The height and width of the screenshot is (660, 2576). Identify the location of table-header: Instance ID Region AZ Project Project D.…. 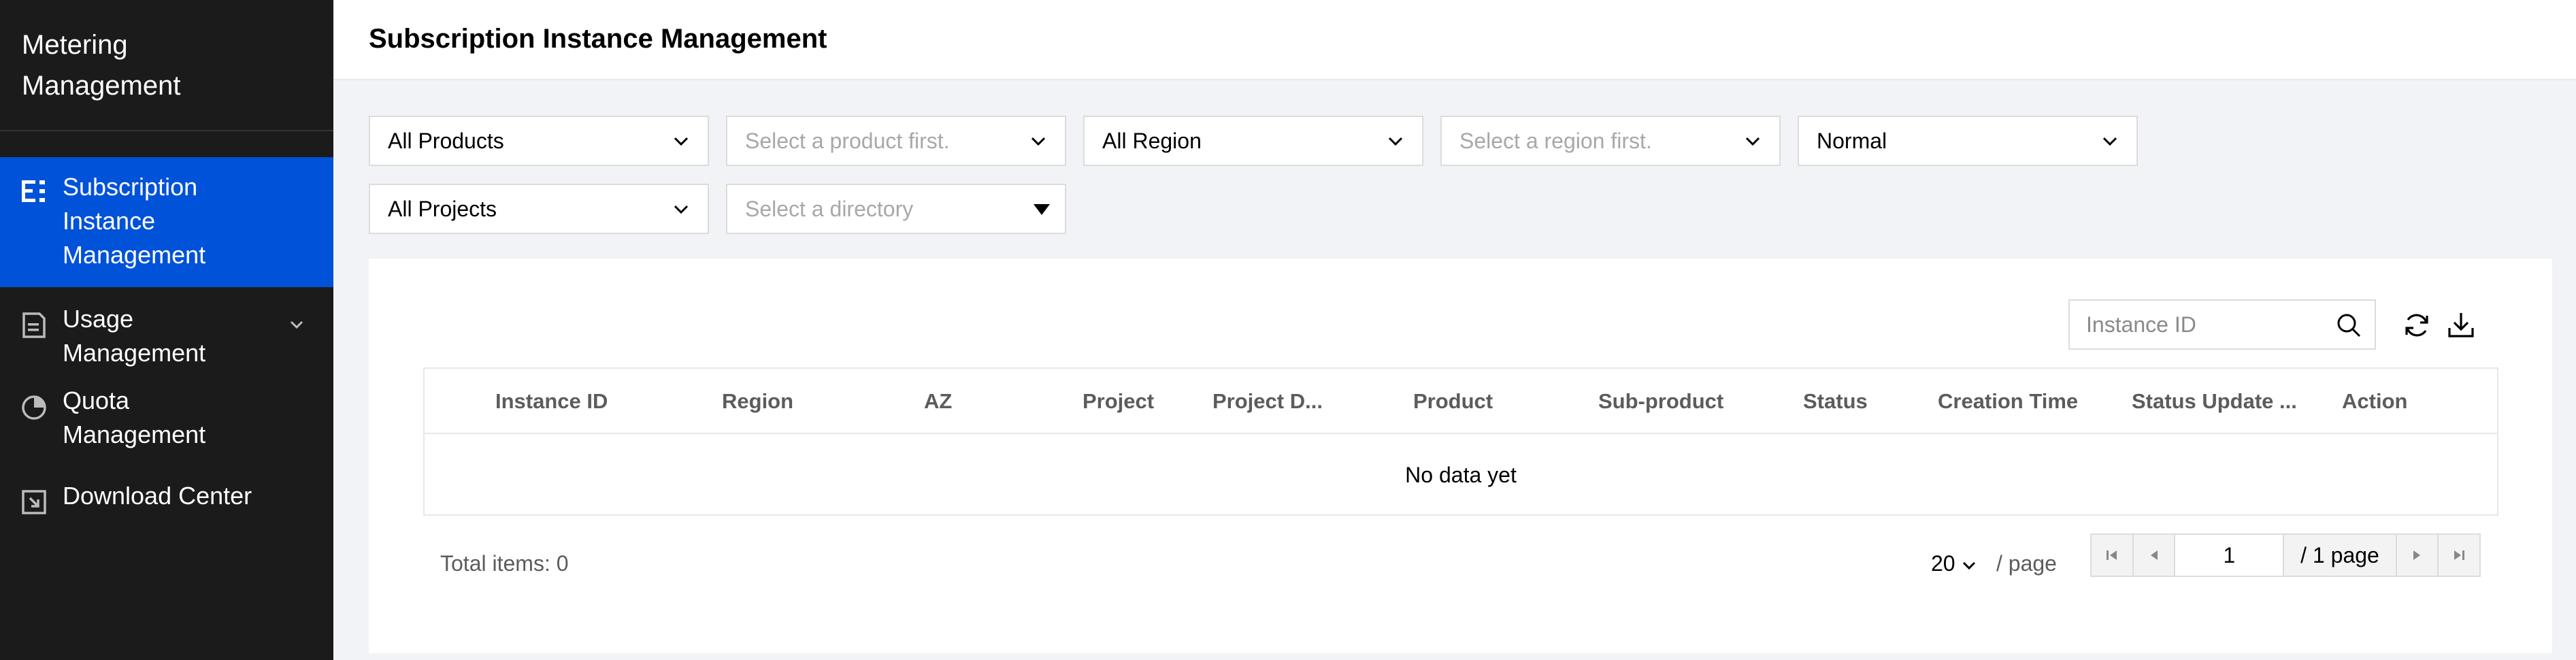
(1461, 402).